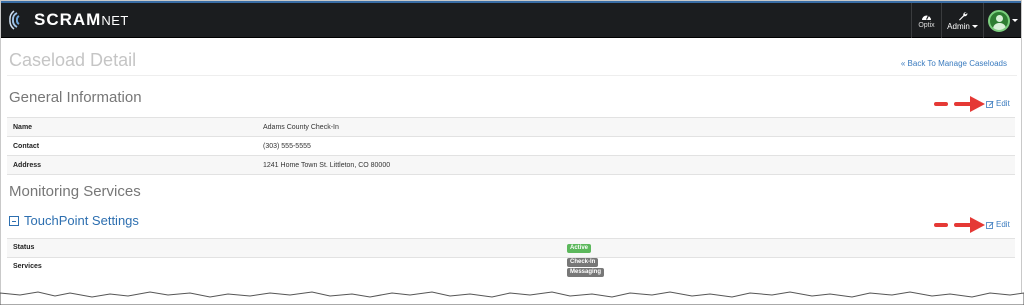 Image resolution: width=1024 pixels, height=305 pixels. What do you see at coordinates (998, 20) in the screenshot?
I see `user-avatar-icon` at bounding box center [998, 20].